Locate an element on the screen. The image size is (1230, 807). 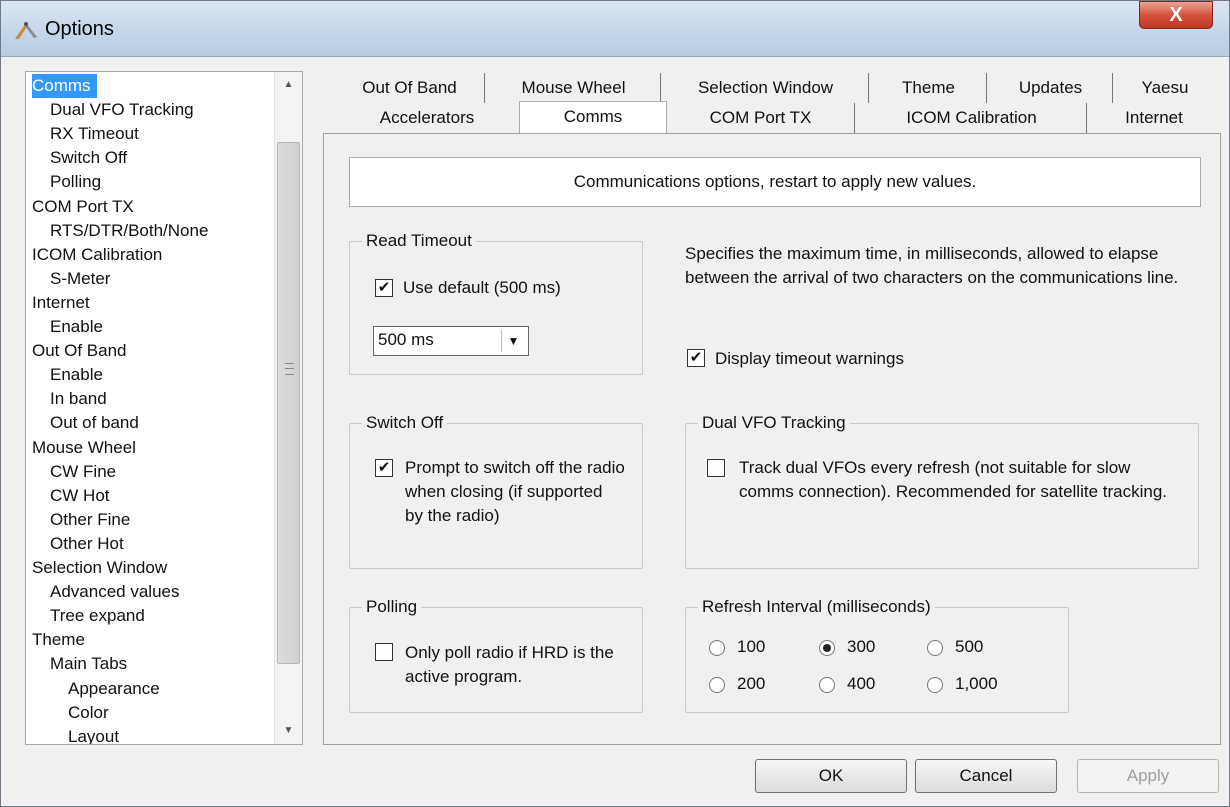
tree-item: Main Tabs is located at coordinates (88, 664).